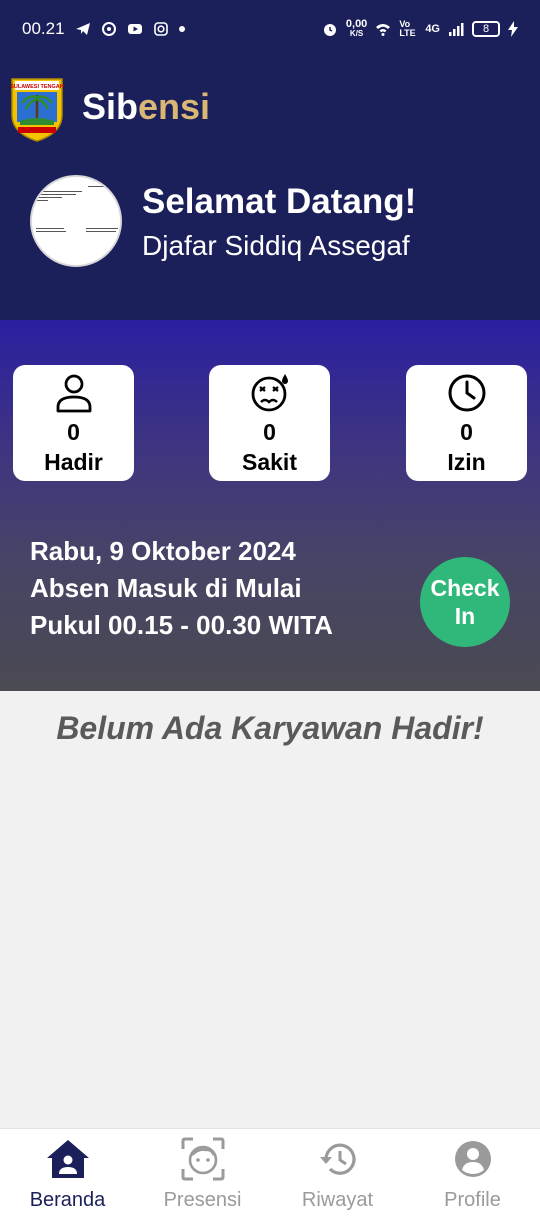 The height and width of the screenshot is (1219, 540). I want to click on nav-label: Presensi, so click(202, 1200).